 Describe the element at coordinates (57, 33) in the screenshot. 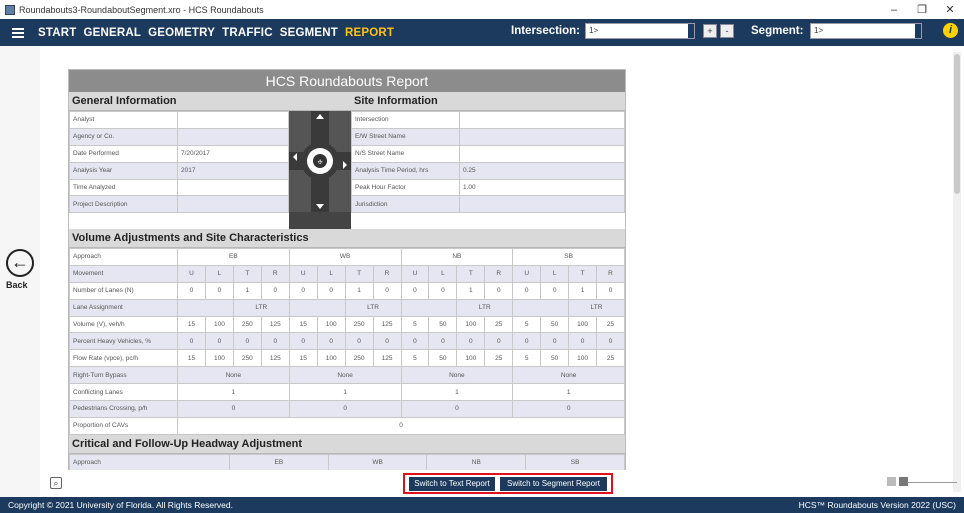

I see `menu-start: START` at that location.